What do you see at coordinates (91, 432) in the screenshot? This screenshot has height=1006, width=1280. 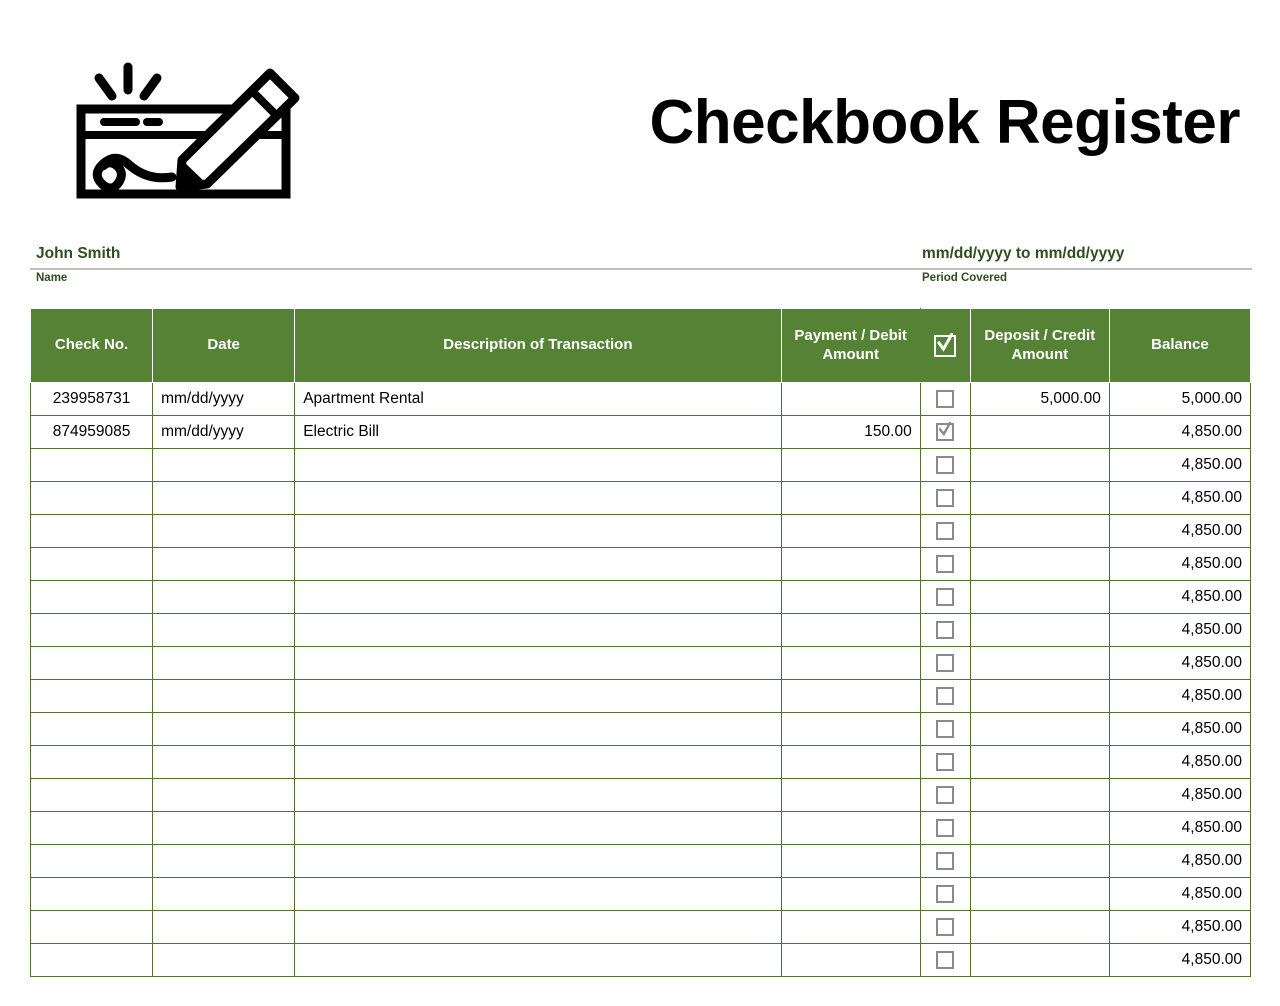 I see `cell-check-no: 874959085` at bounding box center [91, 432].